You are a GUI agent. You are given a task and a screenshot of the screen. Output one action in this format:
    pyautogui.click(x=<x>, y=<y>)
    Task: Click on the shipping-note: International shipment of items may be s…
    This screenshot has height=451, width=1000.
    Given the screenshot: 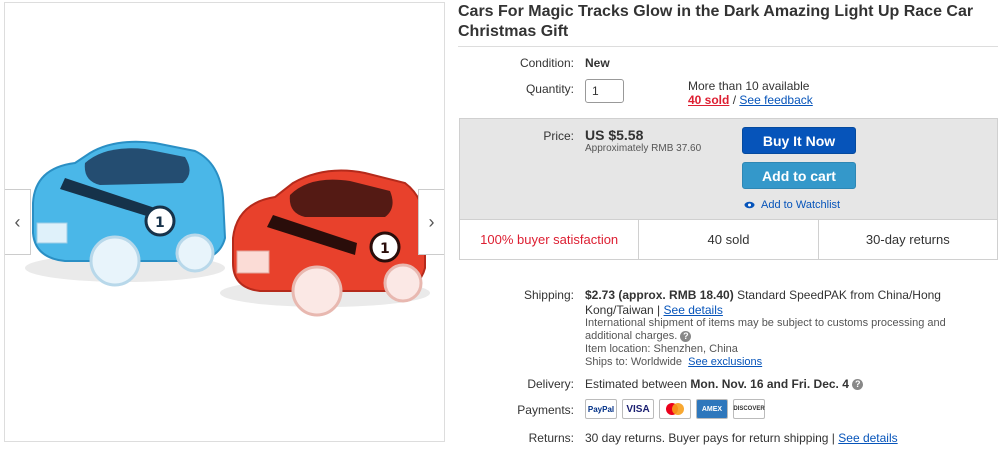 What is the action you would take?
    pyautogui.click(x=785, y=330)
    